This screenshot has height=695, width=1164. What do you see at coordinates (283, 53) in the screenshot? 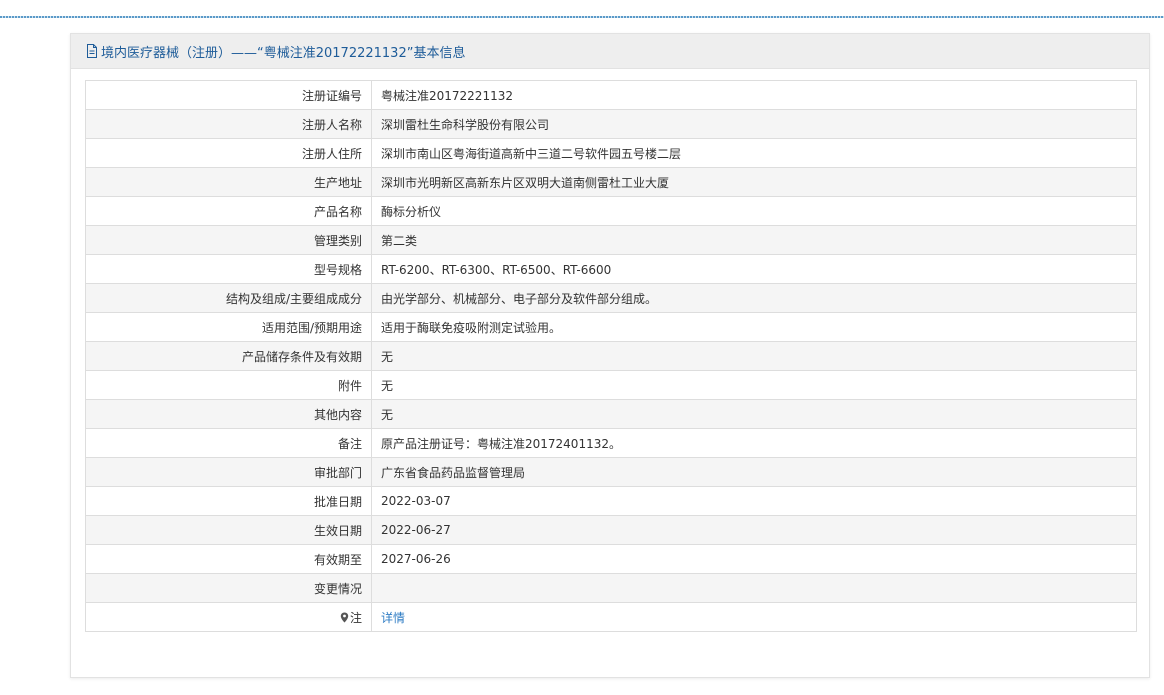
I see `page-title: 境内医疗器械（注册）——“粤械注准20172221132”基本信息` at bounding box center [283, 53].